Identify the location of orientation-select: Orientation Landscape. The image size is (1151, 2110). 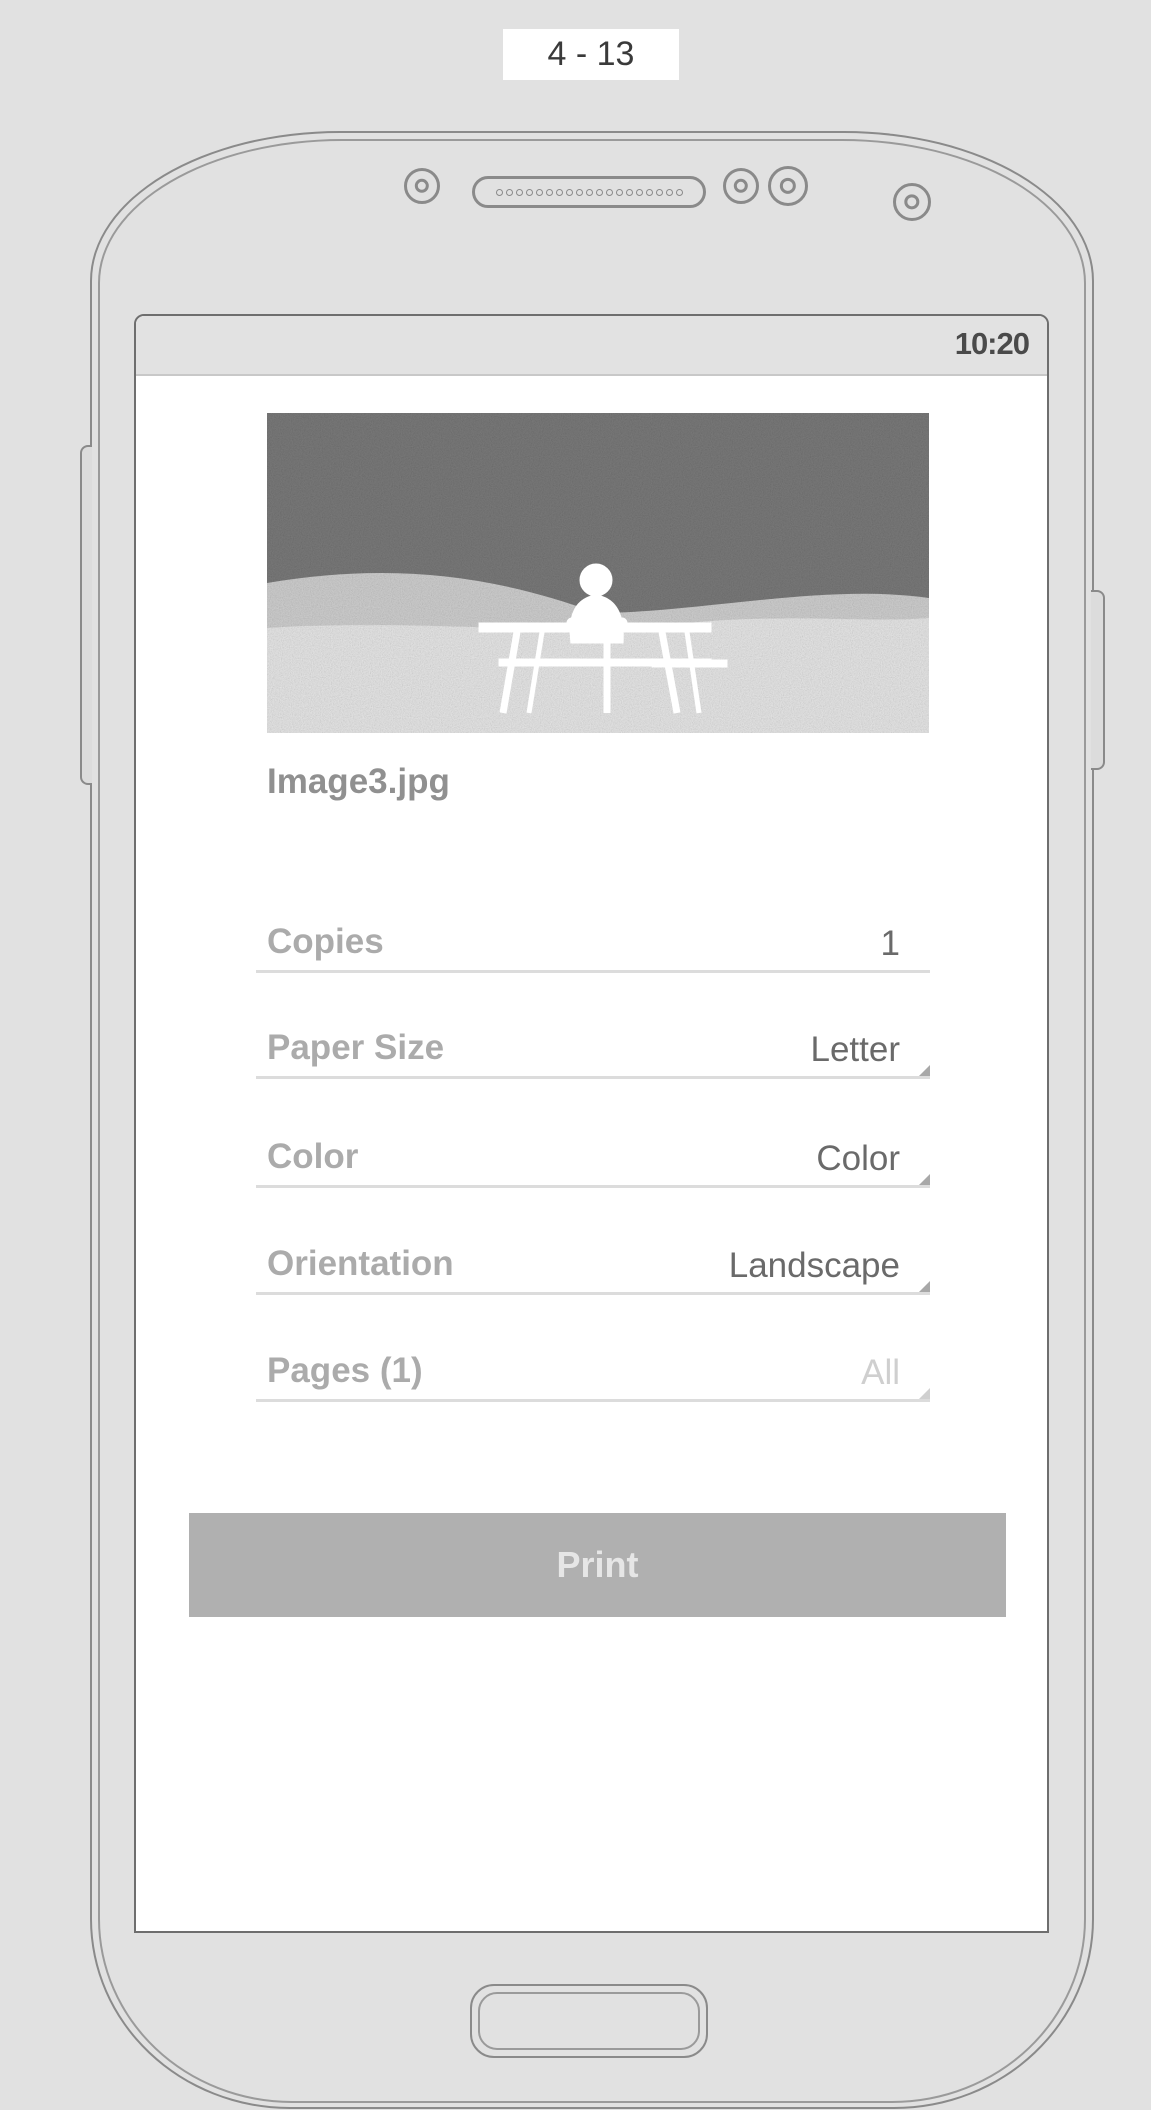
(593, 1263).